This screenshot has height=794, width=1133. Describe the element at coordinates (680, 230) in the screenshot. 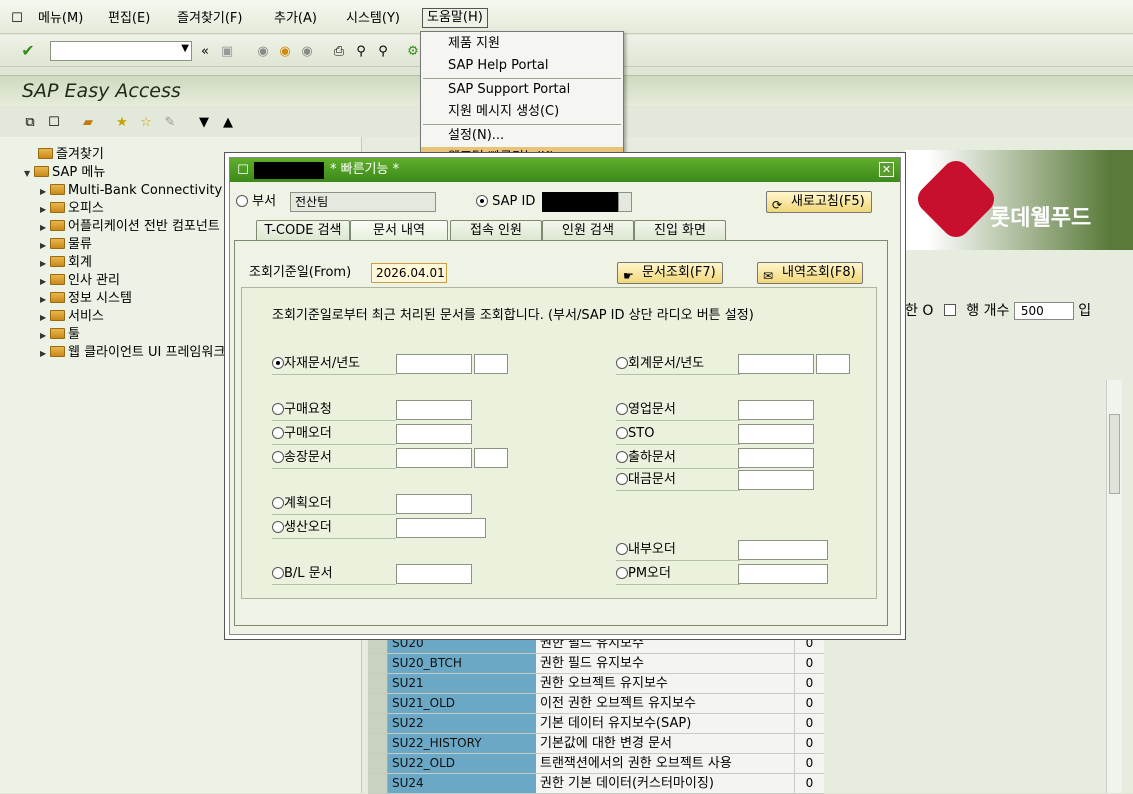

I see `tab-entry-screen: 진입 화면` at that location.